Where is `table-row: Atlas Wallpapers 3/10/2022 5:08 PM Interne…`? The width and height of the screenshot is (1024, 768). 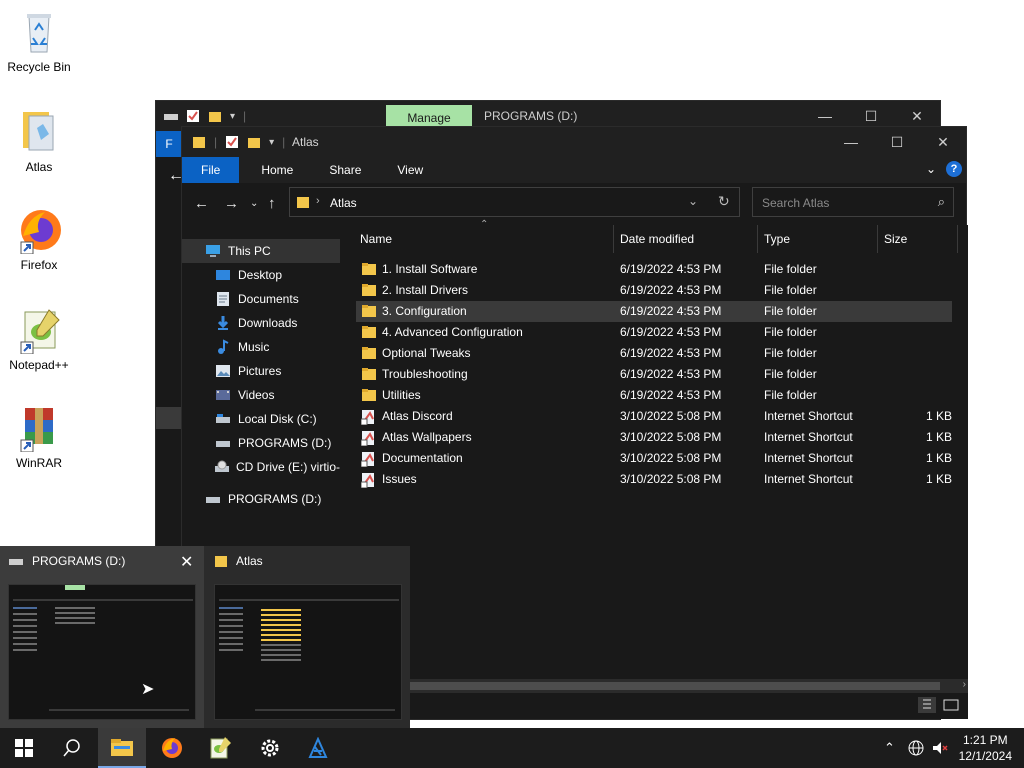
table-row: Atlas Wallpapers 3/10/2022 5:08 PM Interne… is located at coordinates (654, 437).